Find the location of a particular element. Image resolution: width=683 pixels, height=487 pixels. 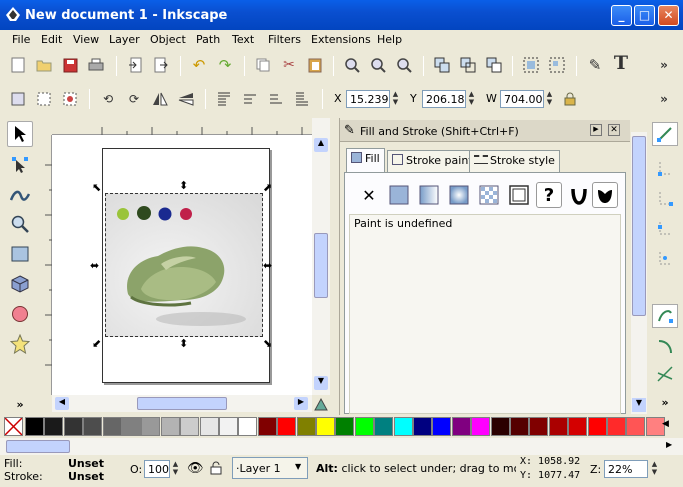

opacity-field: 100 is located at coordinates (157, 469).